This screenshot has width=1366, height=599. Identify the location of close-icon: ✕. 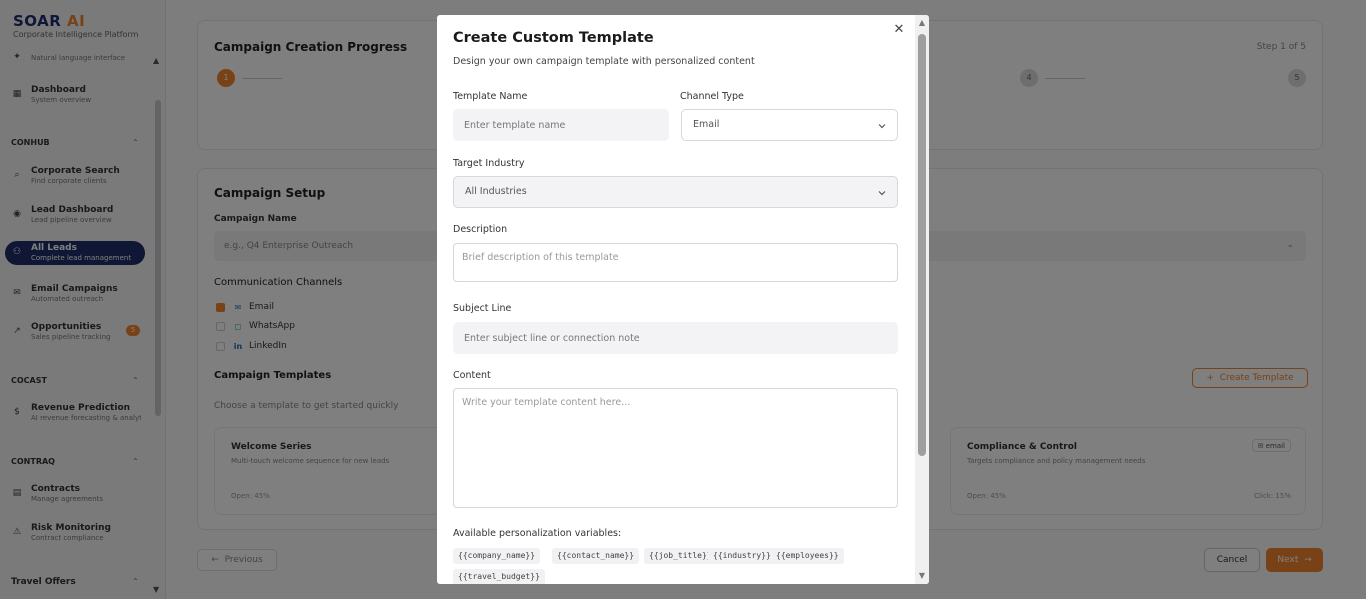
(899, 30).